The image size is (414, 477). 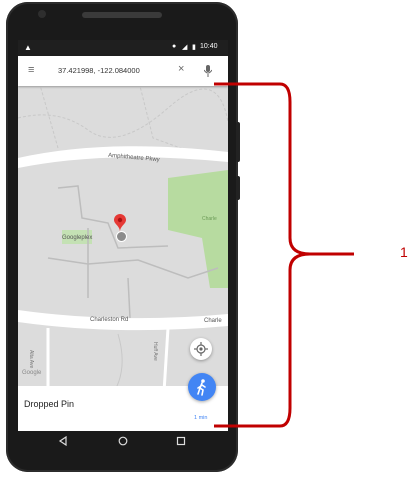 I want to click on road-label-huff: Huff Ave, so click(x=155, y=351).